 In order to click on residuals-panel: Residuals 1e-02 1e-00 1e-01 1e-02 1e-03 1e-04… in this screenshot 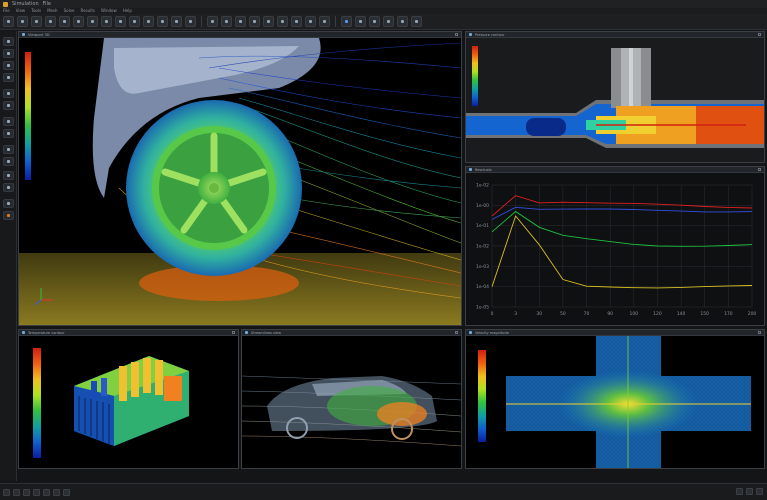, I will do `click(615, 246)`.